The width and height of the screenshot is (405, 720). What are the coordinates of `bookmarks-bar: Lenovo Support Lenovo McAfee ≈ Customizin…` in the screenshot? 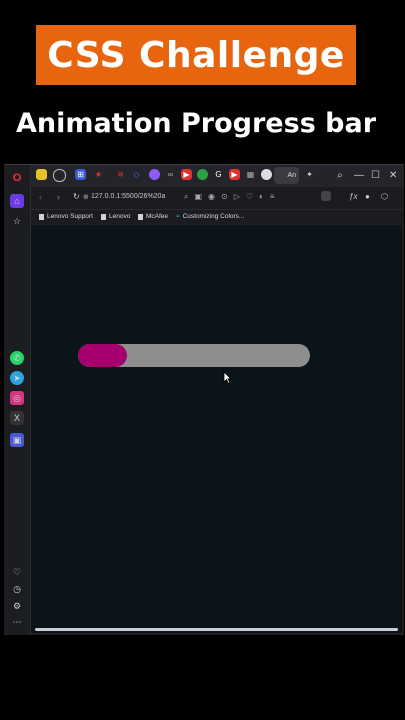 It's located at (217, 217).